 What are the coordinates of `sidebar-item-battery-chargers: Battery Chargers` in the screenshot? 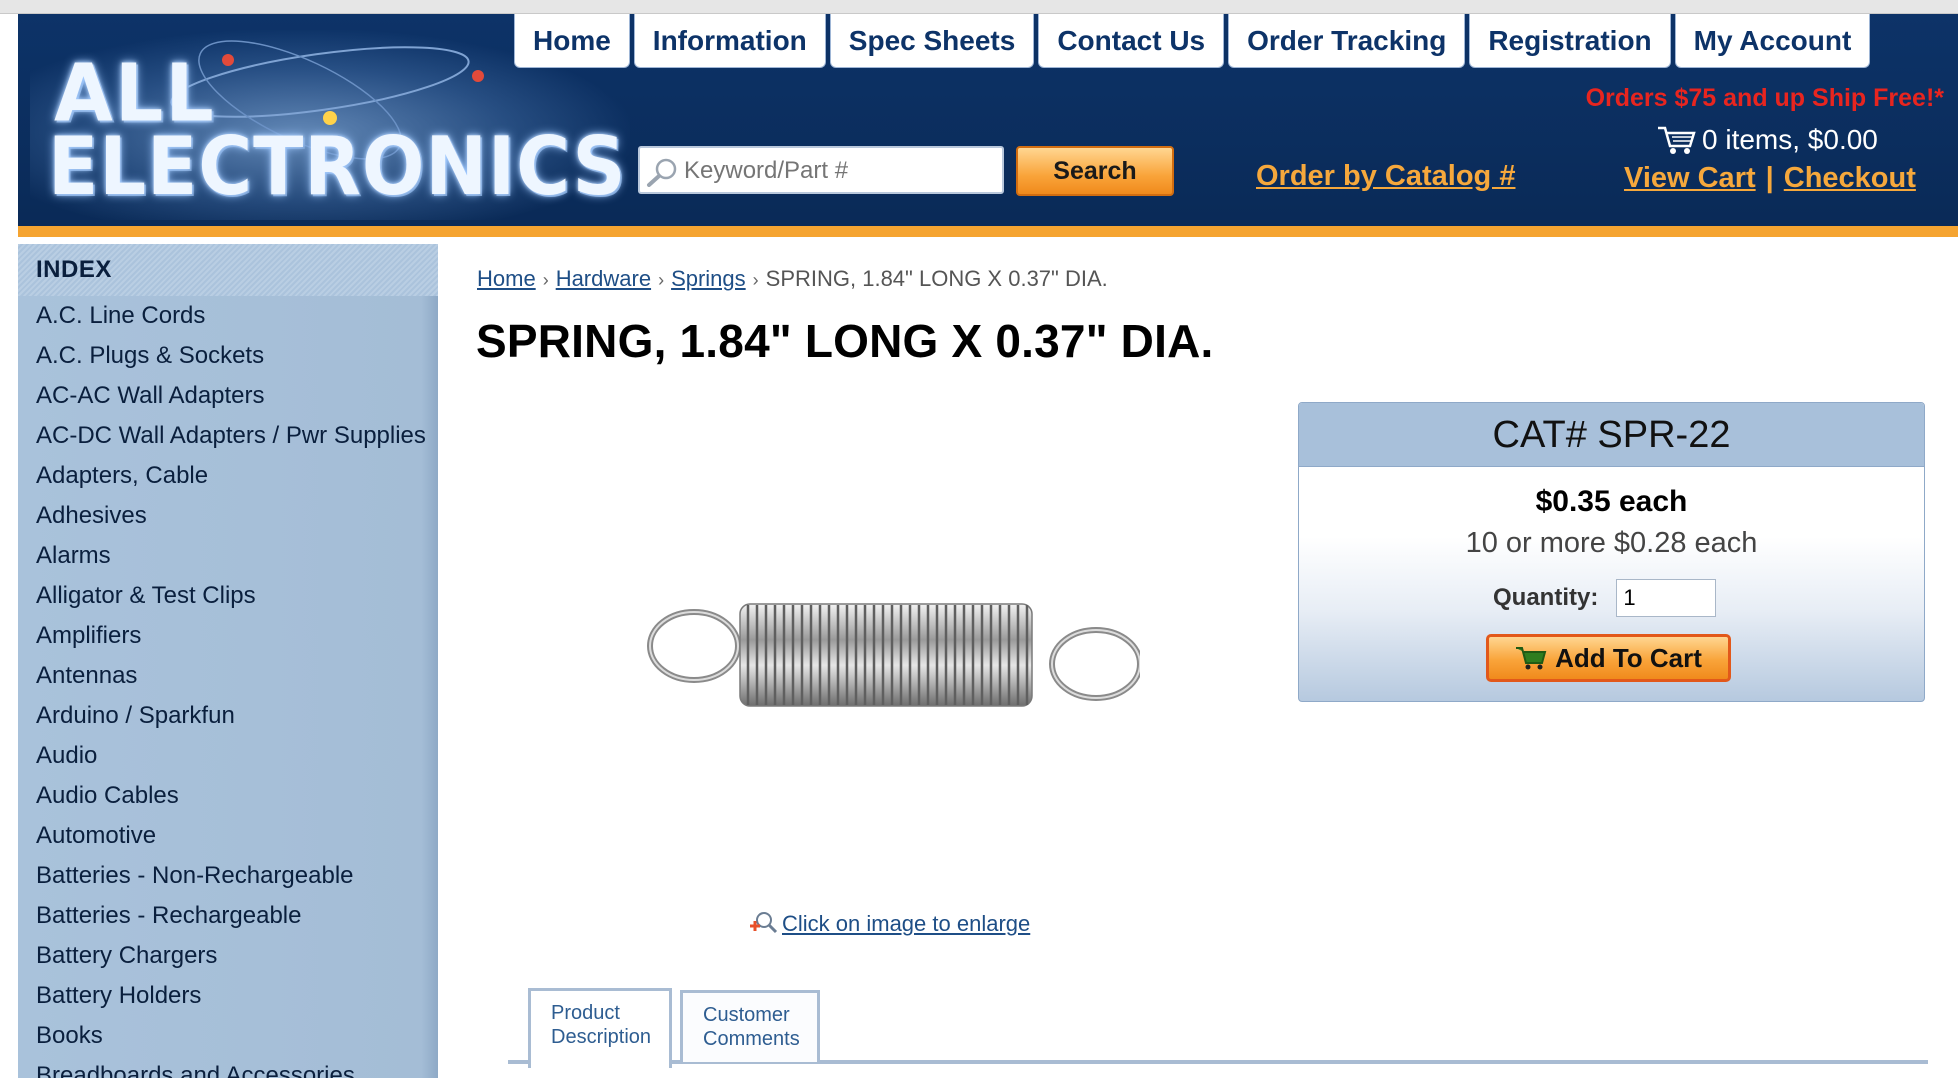 It's located at (228, 956).